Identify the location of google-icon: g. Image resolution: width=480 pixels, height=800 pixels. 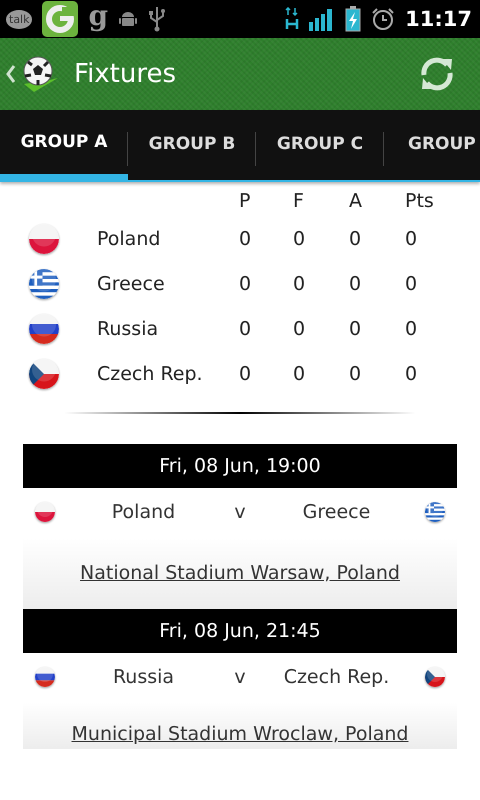
(98, 16).